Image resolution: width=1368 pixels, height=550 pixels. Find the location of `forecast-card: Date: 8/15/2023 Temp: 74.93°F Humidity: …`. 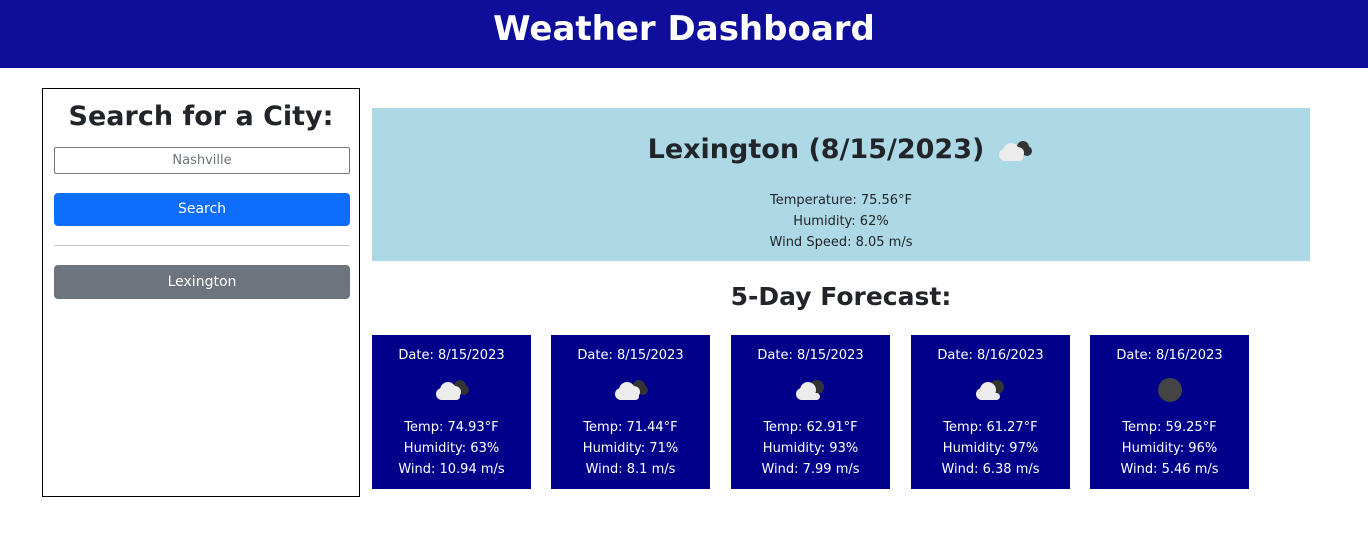

forecast-card: Date: 8/15/2023 Temp: 74.93°F Humidity: … is located at coordinates (451, 412).